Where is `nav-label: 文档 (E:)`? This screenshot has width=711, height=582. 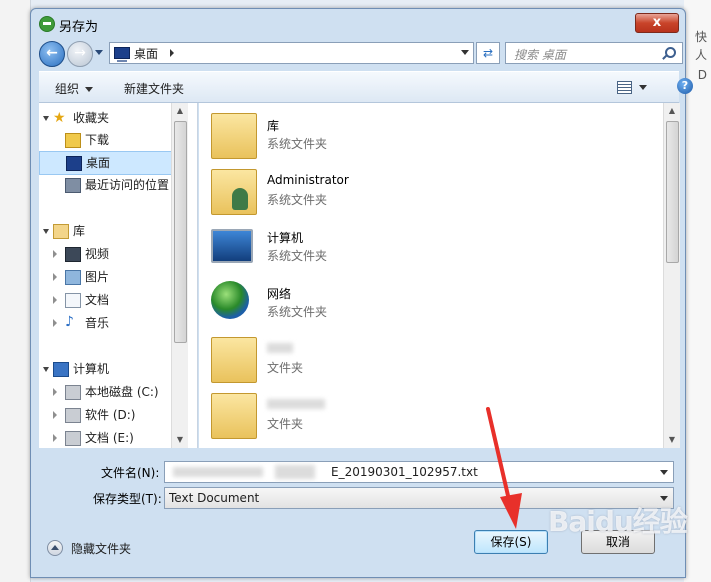 nav-label: 文档 (E:) is located at coordinates (109, 438).